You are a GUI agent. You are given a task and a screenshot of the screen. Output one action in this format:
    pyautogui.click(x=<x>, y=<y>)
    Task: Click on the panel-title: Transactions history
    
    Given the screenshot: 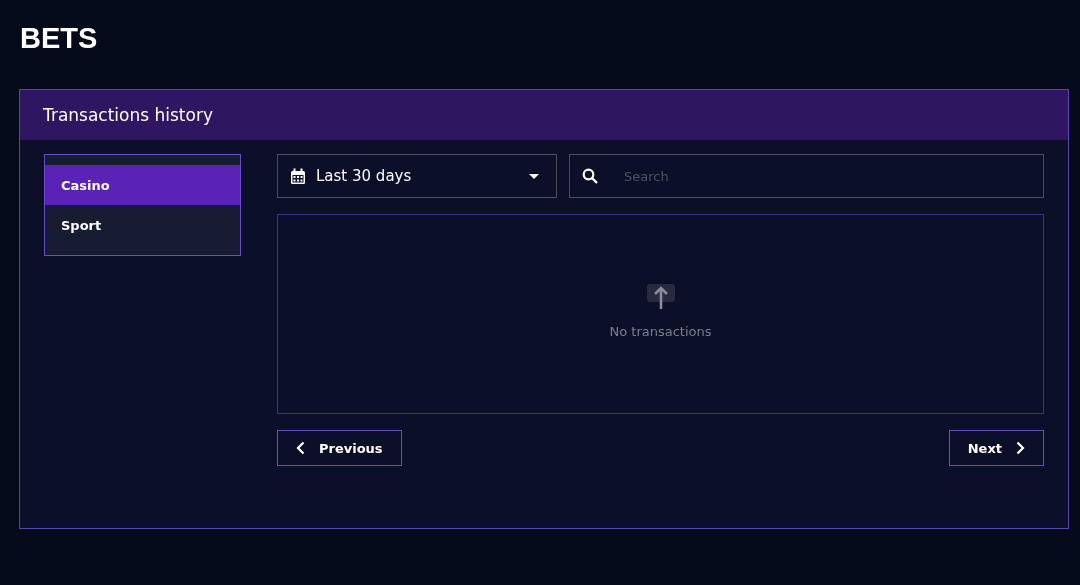 What is the action you would take?
    pyautogui.click(x=128, y=115)
    